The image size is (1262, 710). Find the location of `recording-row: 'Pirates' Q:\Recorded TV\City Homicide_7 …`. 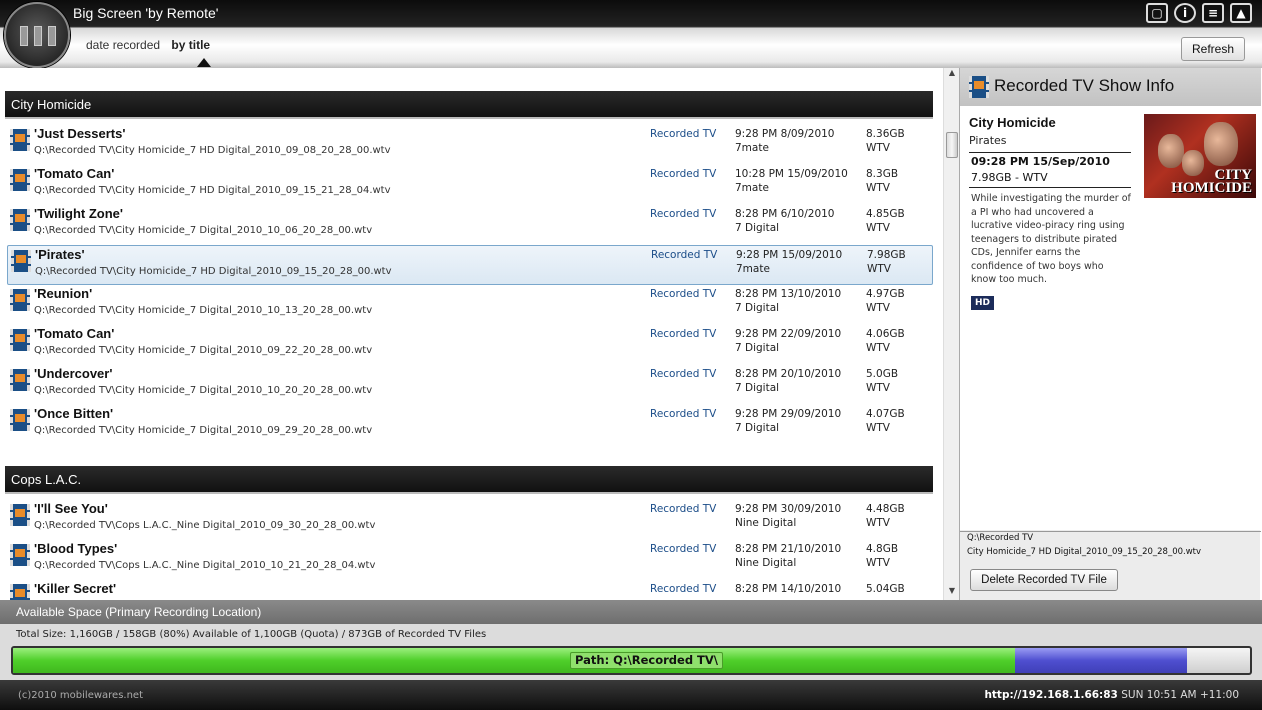

recording-row: 'Pirates' Q:\Recorded TV\City Homicide_7 … is located at coordinates (470, 265).